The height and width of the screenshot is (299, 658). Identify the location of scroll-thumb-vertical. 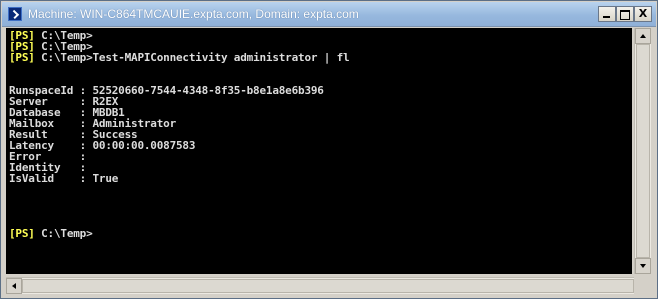
(643, 151).